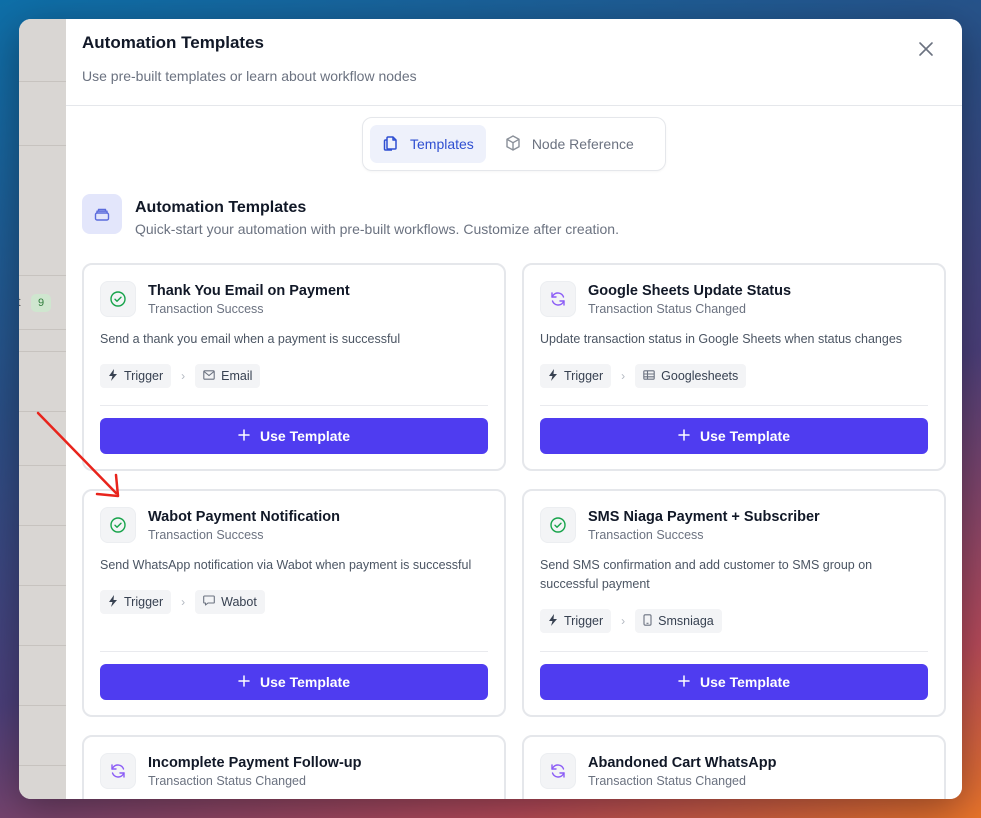 This screenshot has height=818, width=981. I want to click on tab-node-reference: Node Reference, so click(569, 144).